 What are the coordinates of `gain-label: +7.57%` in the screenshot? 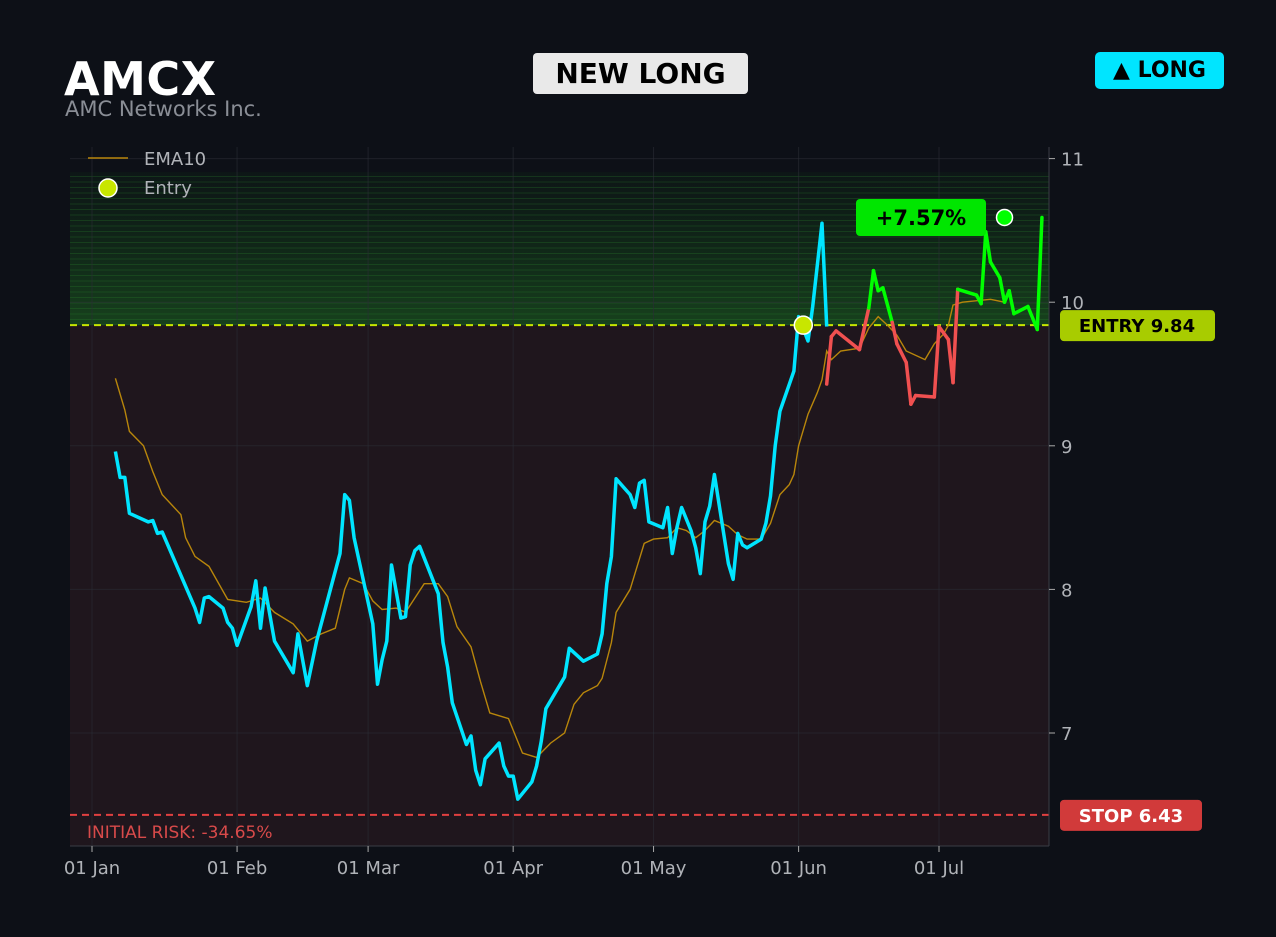 It's located at (921, 218).